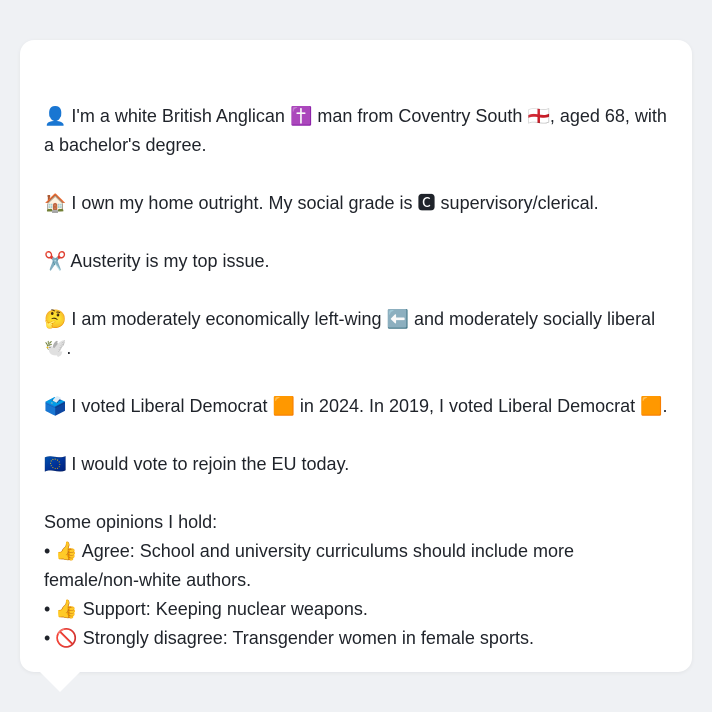  I want to click on eu-text: 🇪🇺 I would vote to rejoin the EU today., so click(197, 464).